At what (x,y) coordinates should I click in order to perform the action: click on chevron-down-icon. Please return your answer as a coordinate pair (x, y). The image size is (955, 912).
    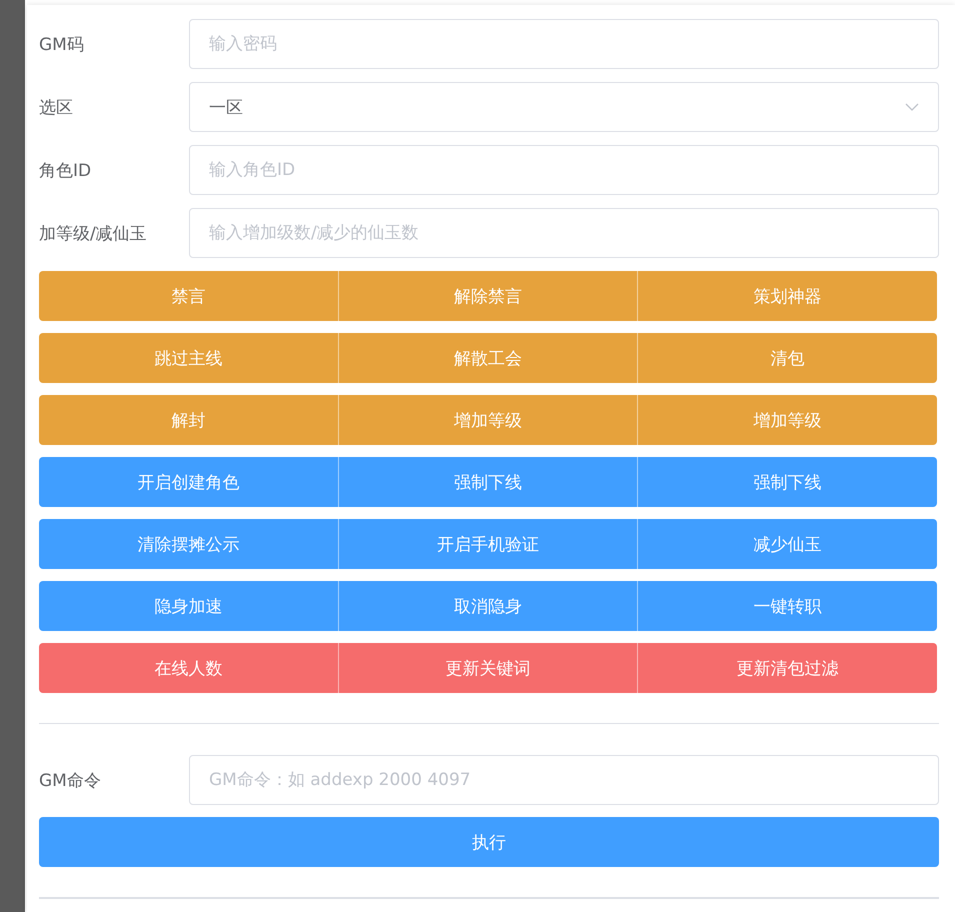
    Looking at the image, I should click on (912, 107).